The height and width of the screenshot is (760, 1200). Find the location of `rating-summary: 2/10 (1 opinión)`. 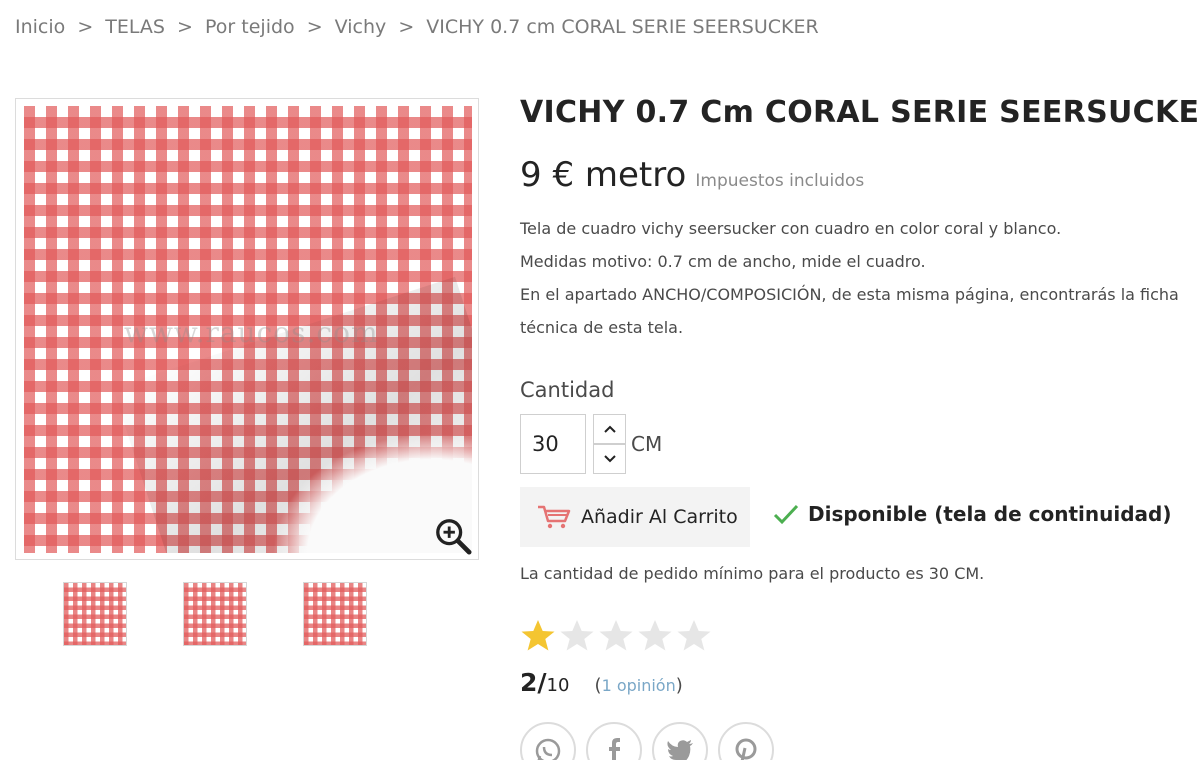

rating-summary: 2/10 (1 opinión) is located at coordinates (601, 682).